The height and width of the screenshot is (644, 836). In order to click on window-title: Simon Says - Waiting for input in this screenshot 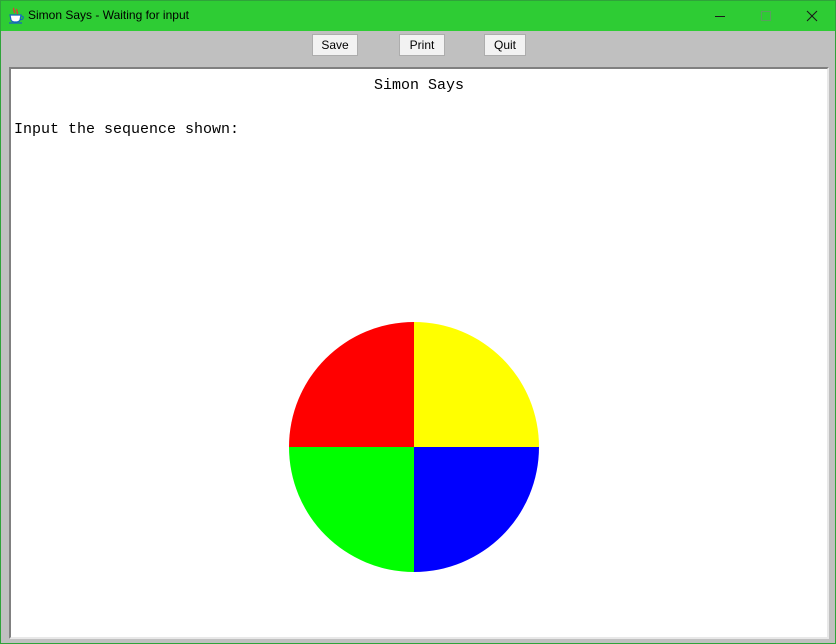, I will do `click(108, 15)`.